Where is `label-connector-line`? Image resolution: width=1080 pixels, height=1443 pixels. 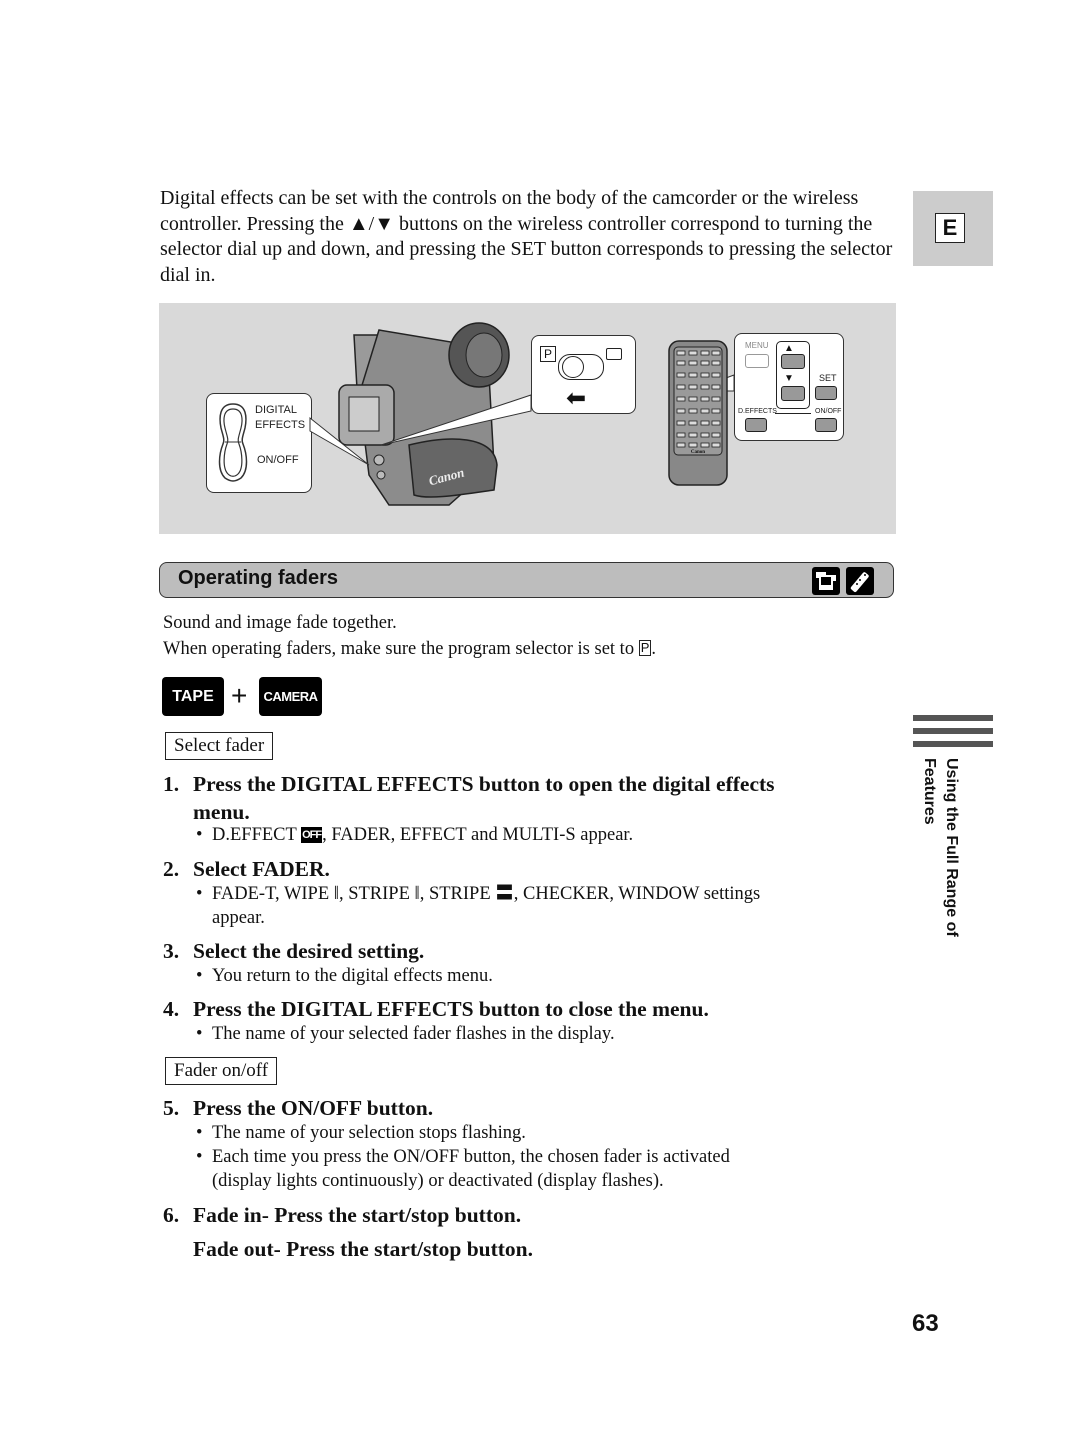
label-connector-line is located at coordinates (793, 413).